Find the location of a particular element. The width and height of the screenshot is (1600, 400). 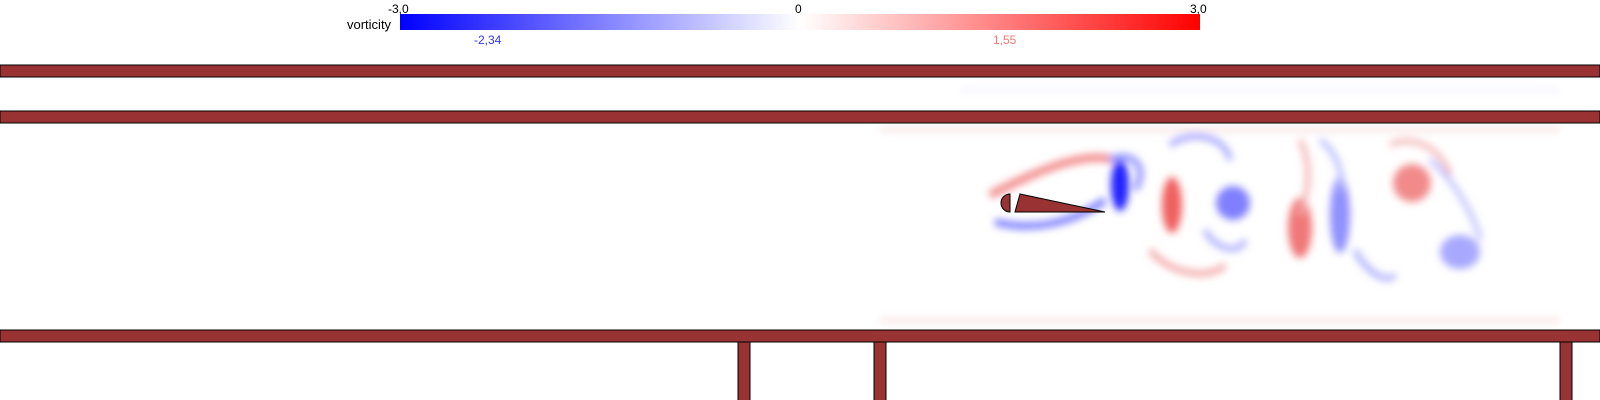

bottom-wall is located at coordinates (800, 336).